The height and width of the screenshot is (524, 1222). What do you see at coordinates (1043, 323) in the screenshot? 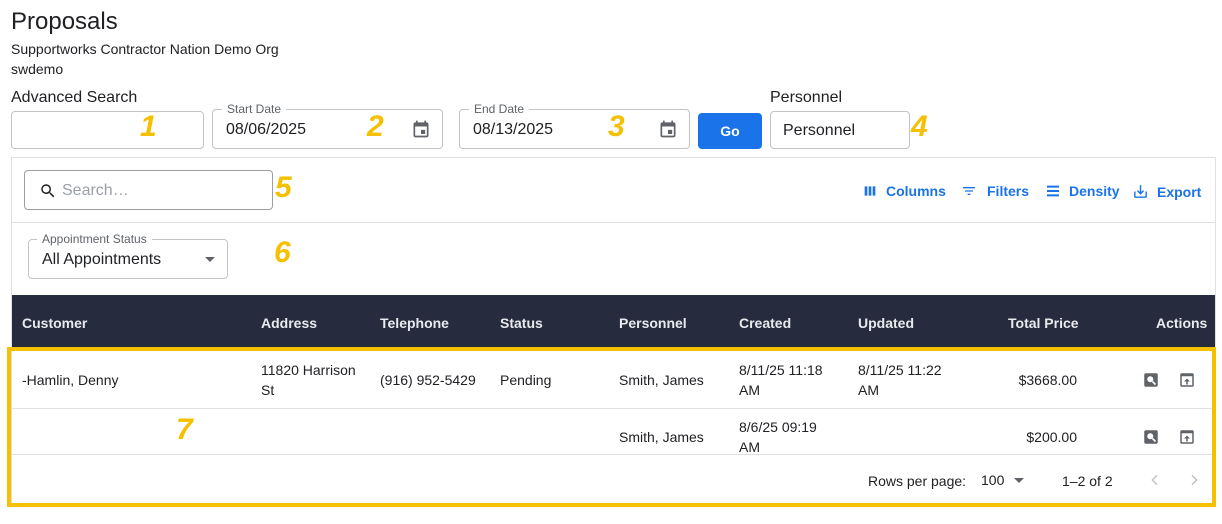
I see `column-header-total-price: Total Price` at bounding box center [1043, 323].